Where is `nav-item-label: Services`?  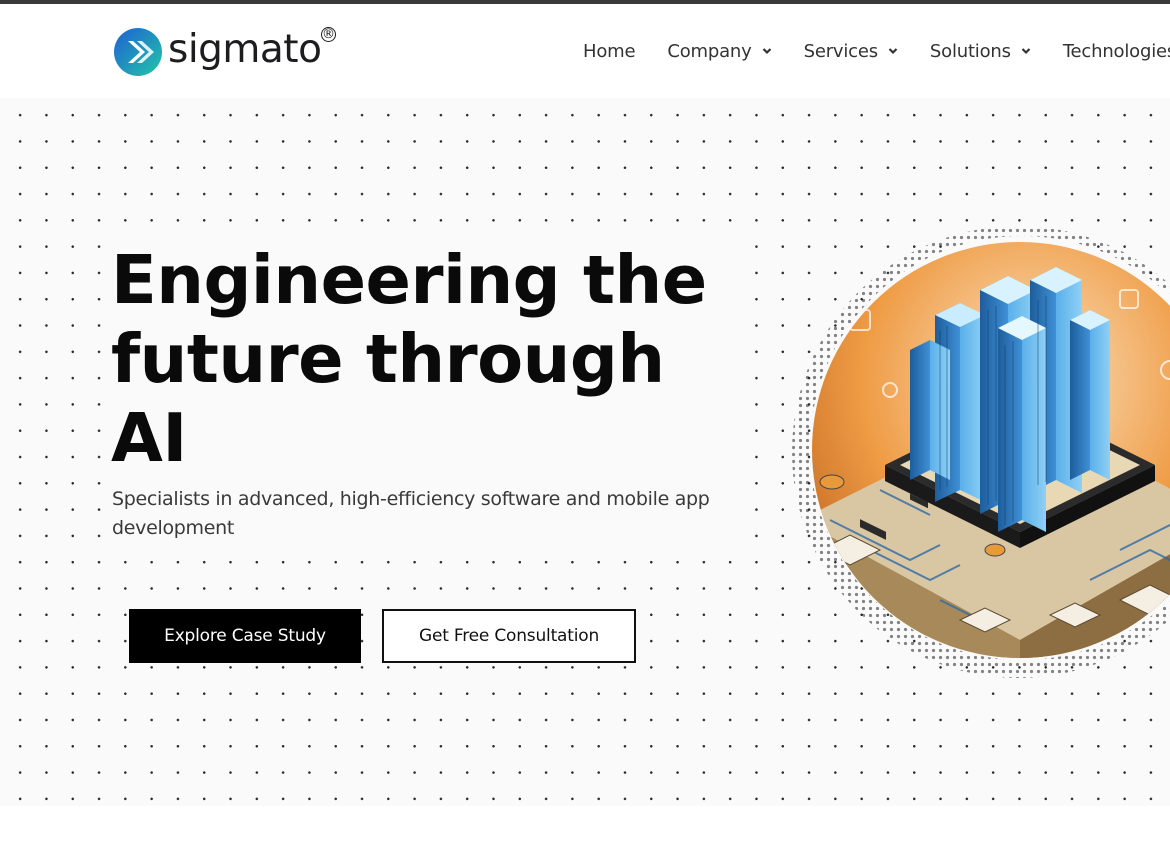
nav-item-label: Services is located at coordinates (841, 51).